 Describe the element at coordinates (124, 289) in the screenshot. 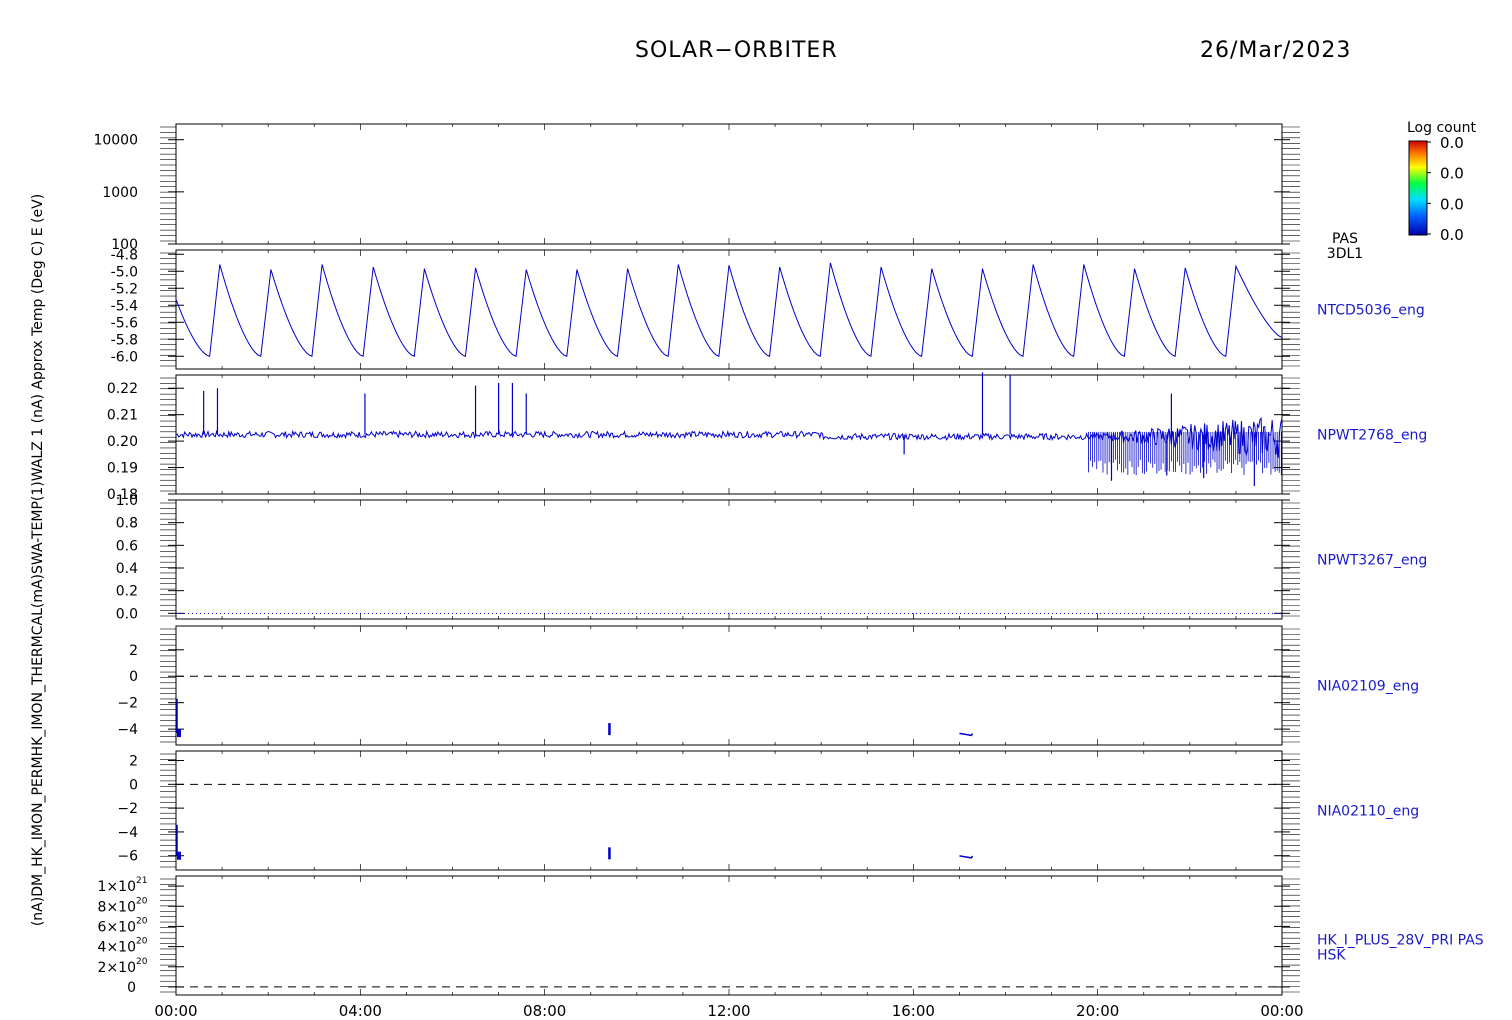

I see `y-tick-label: -5.2` at that location.